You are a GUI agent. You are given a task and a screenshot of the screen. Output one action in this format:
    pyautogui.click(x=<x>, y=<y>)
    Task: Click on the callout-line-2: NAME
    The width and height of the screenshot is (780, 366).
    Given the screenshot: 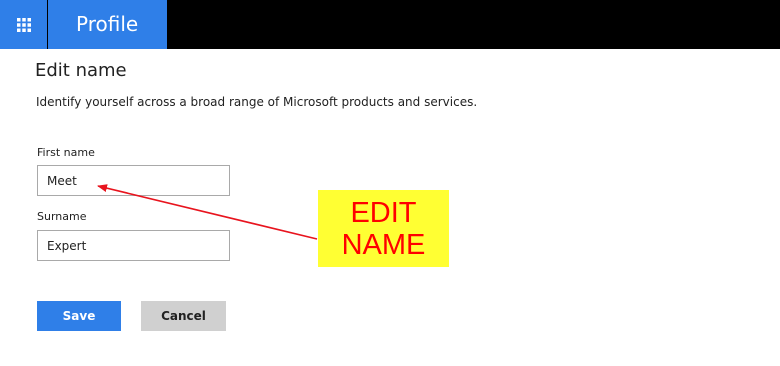 What is the action you would take?
    pyautogui.click(x=383, y=244)
    